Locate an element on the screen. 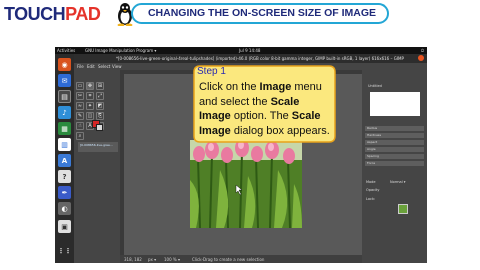 The height and width of the screenshot is (270, 480). callout-text-3: option. The is located at coordinates (261, 116).